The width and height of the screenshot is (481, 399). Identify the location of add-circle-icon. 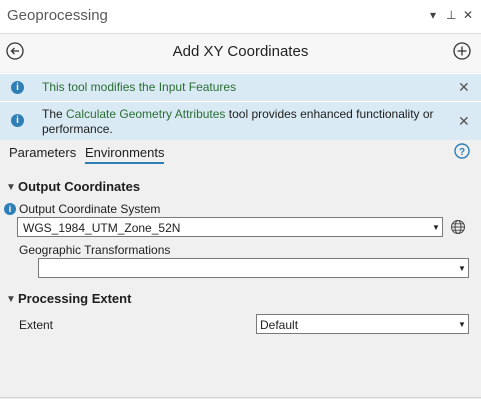
(462, 51).